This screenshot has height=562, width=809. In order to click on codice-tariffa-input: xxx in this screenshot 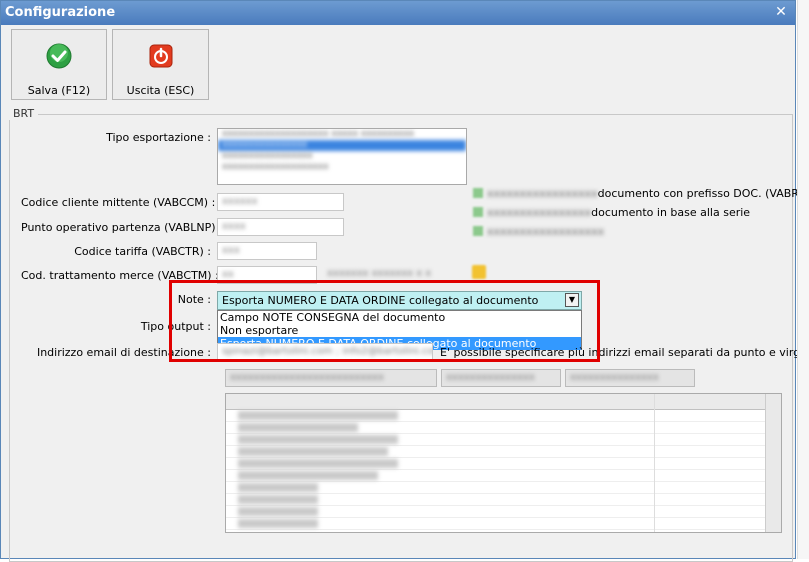, I will do `click(267, 251)`.